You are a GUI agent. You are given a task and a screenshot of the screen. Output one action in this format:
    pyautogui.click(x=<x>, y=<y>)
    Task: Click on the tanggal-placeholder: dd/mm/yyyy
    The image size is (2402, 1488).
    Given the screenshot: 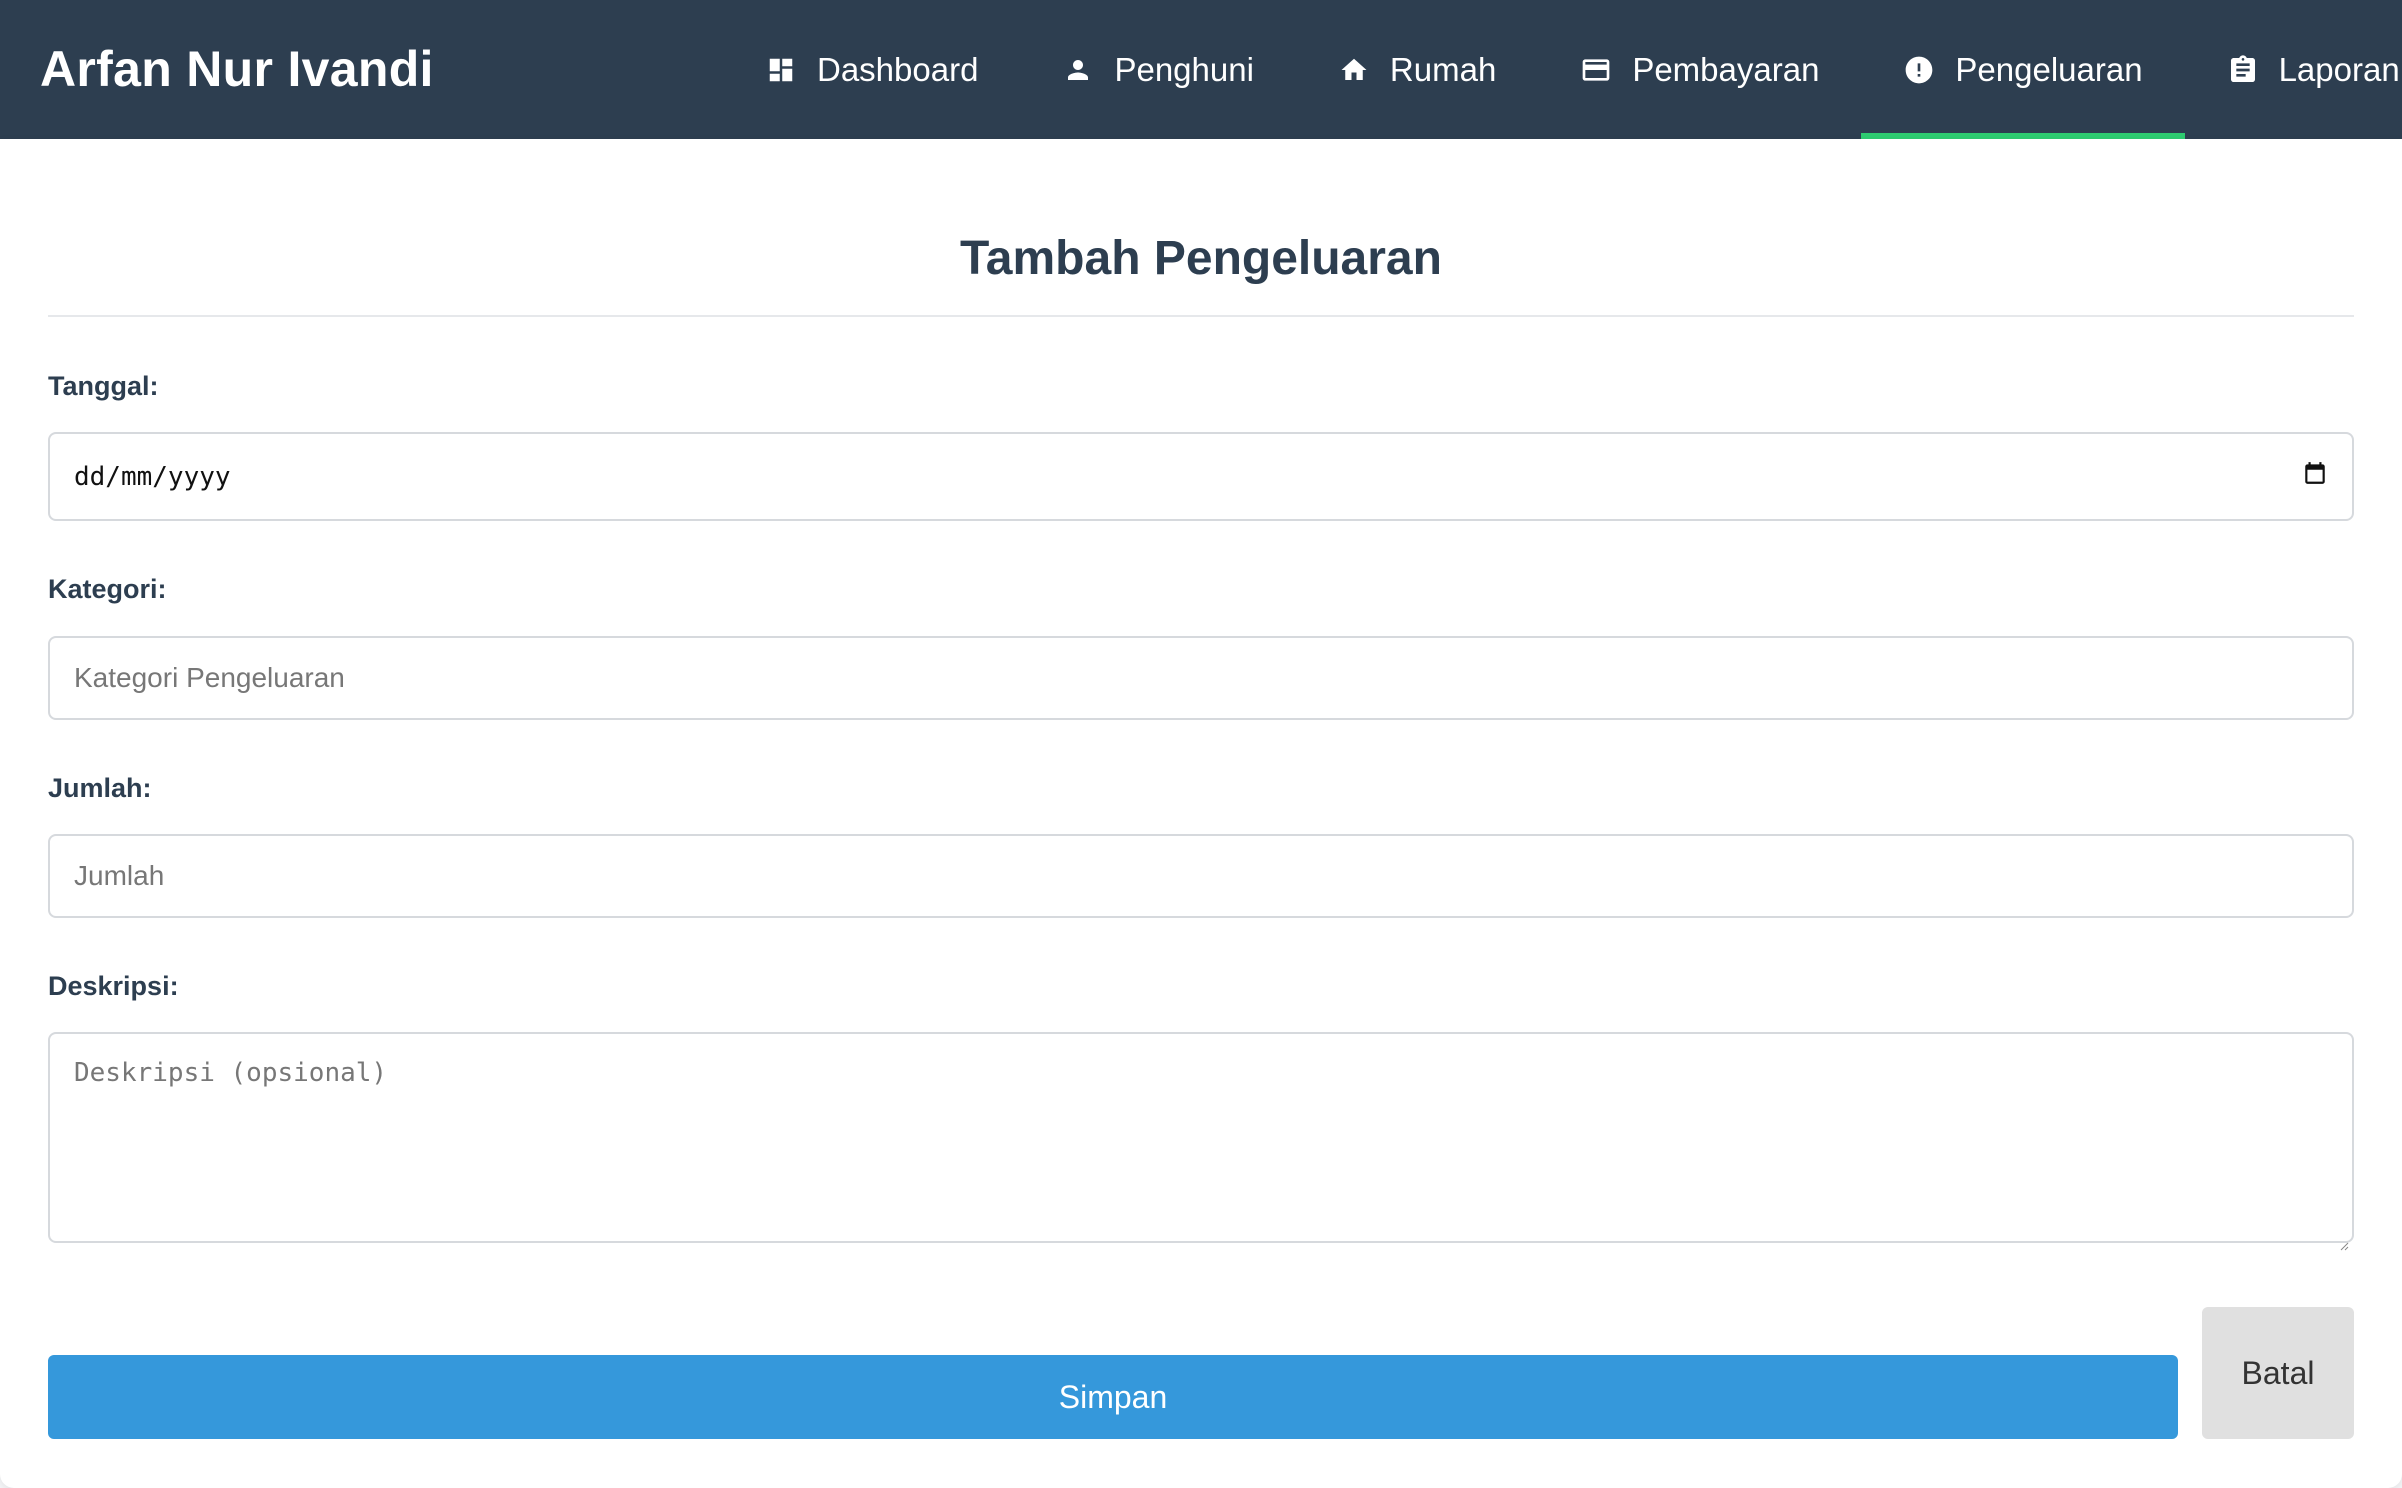 What is the action you would take?
    pyautogui.click(x=152, y=476)
    